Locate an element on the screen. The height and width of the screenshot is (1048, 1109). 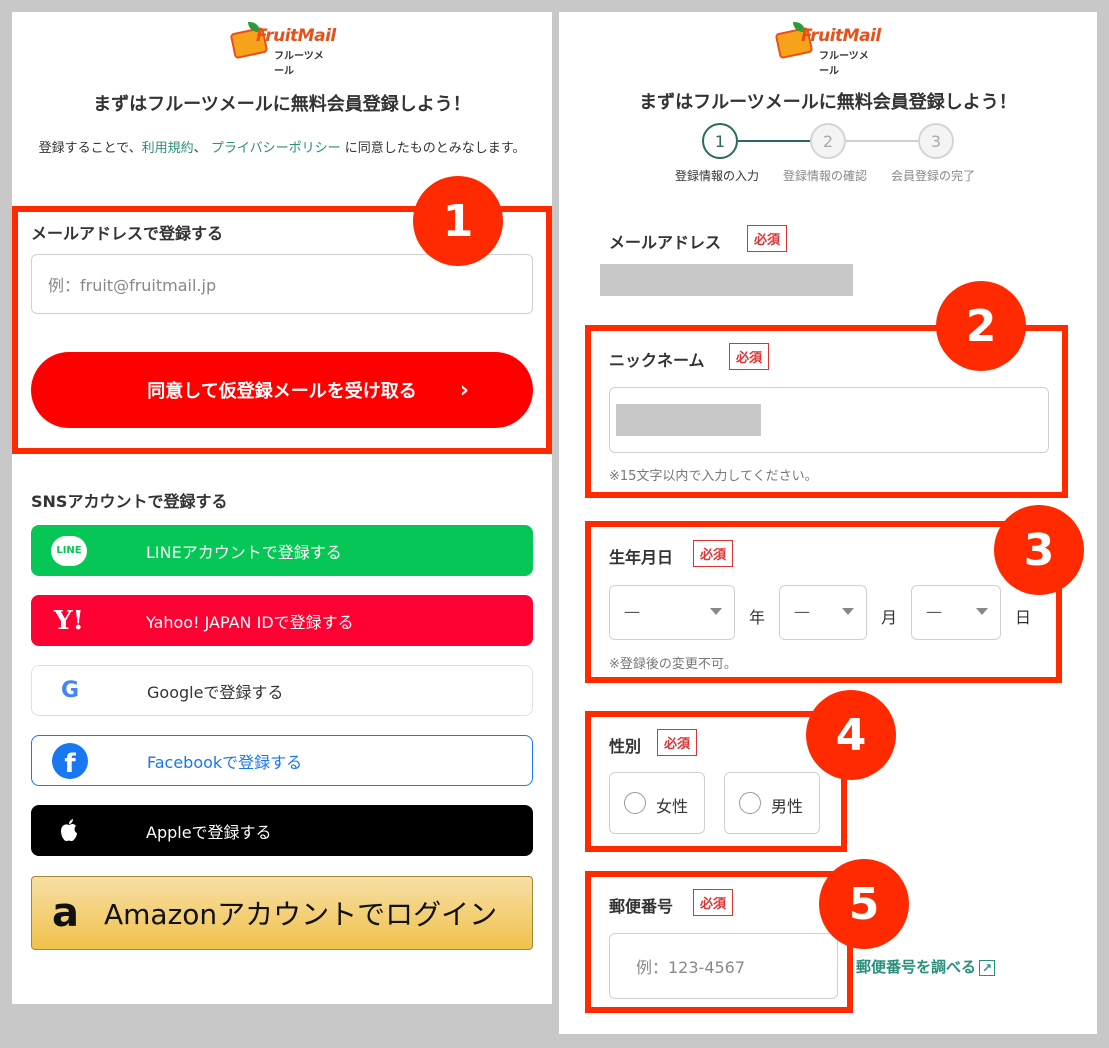
facebook-icon: f is located at coordinates (70, 760).